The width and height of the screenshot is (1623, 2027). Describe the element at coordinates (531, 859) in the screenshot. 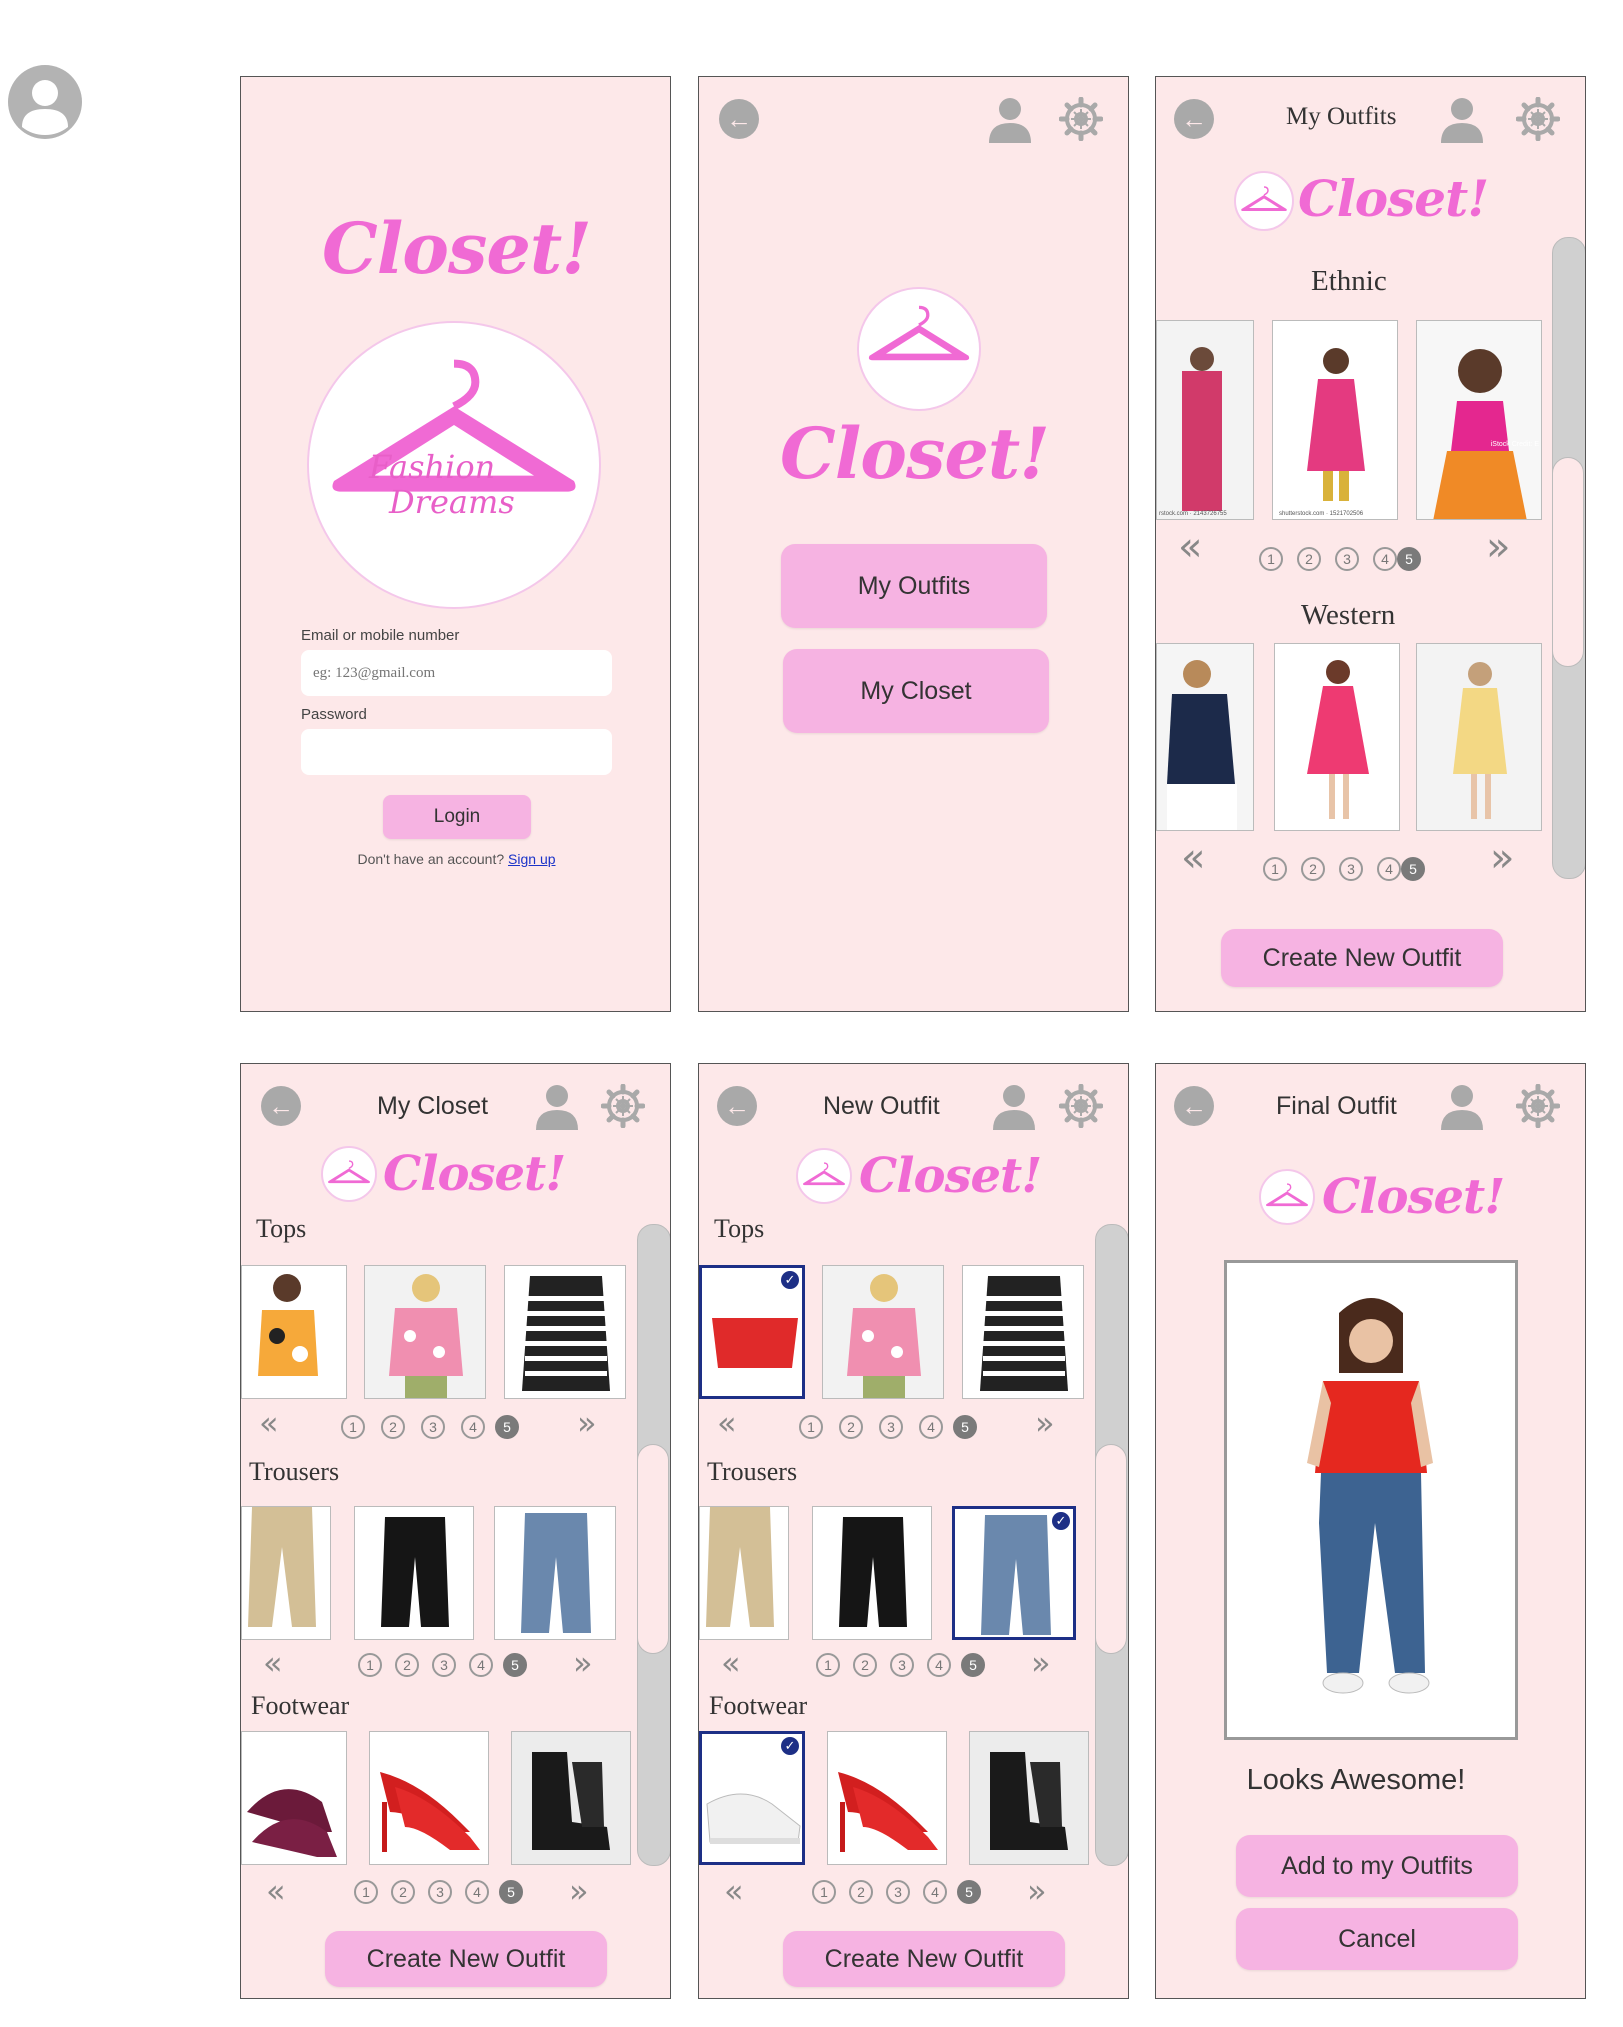

I see `signup-link: Sign up` at that location.